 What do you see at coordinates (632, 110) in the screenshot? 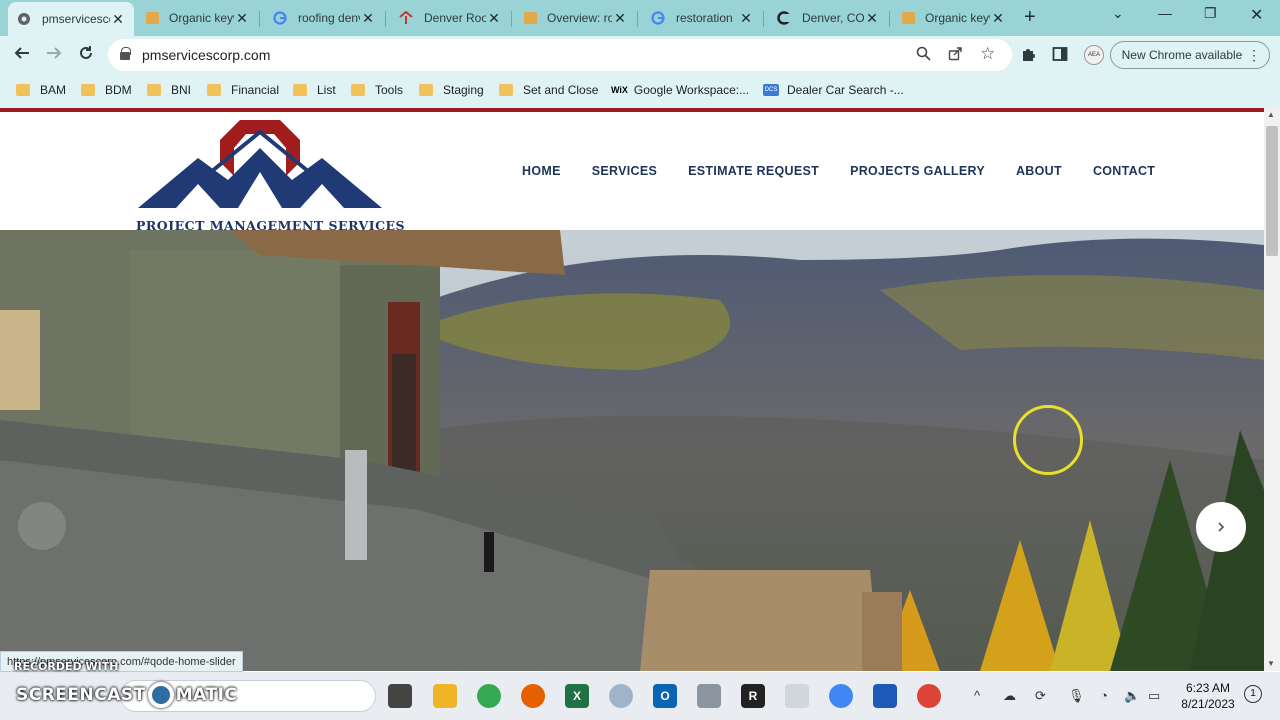
I see `accent-top-line` at bounding box center [632, 110].